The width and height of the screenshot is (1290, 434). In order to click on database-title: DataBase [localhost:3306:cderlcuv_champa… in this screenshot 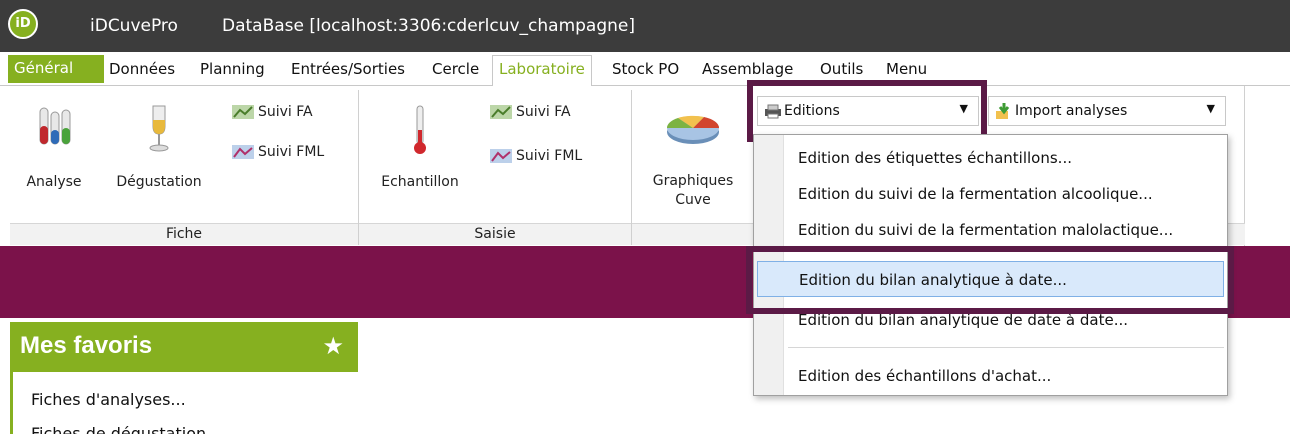, I will do `click(429, 26)`.